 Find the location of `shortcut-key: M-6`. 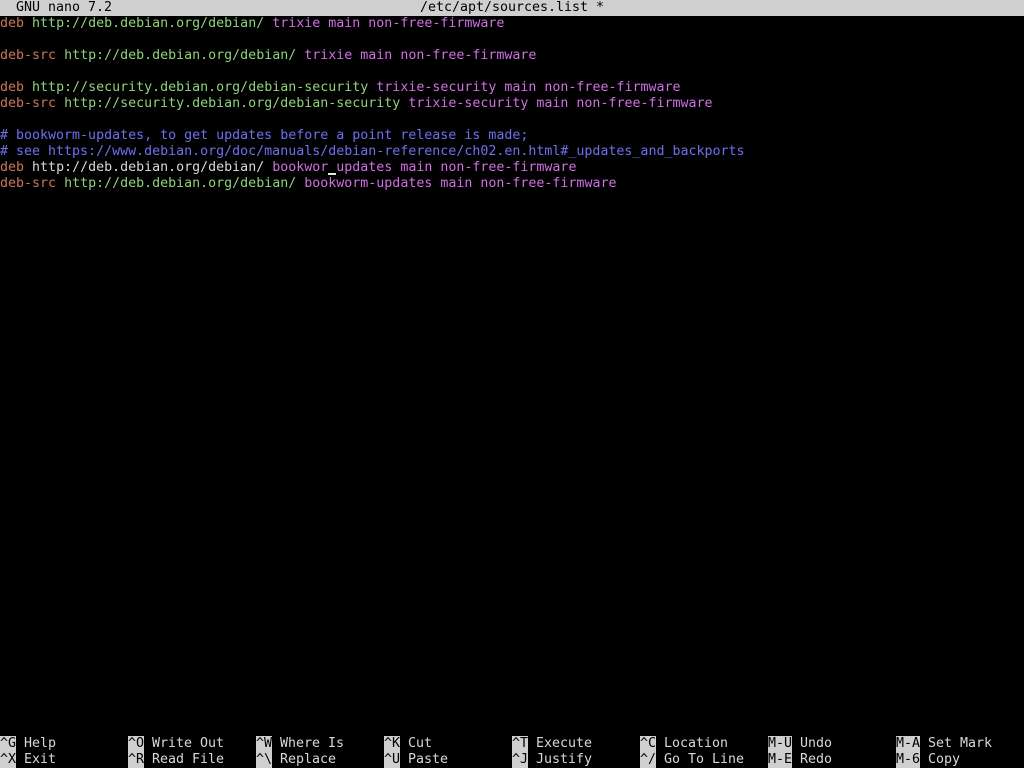

shortcut-key: M-6 is located at coordinates (908, 760).